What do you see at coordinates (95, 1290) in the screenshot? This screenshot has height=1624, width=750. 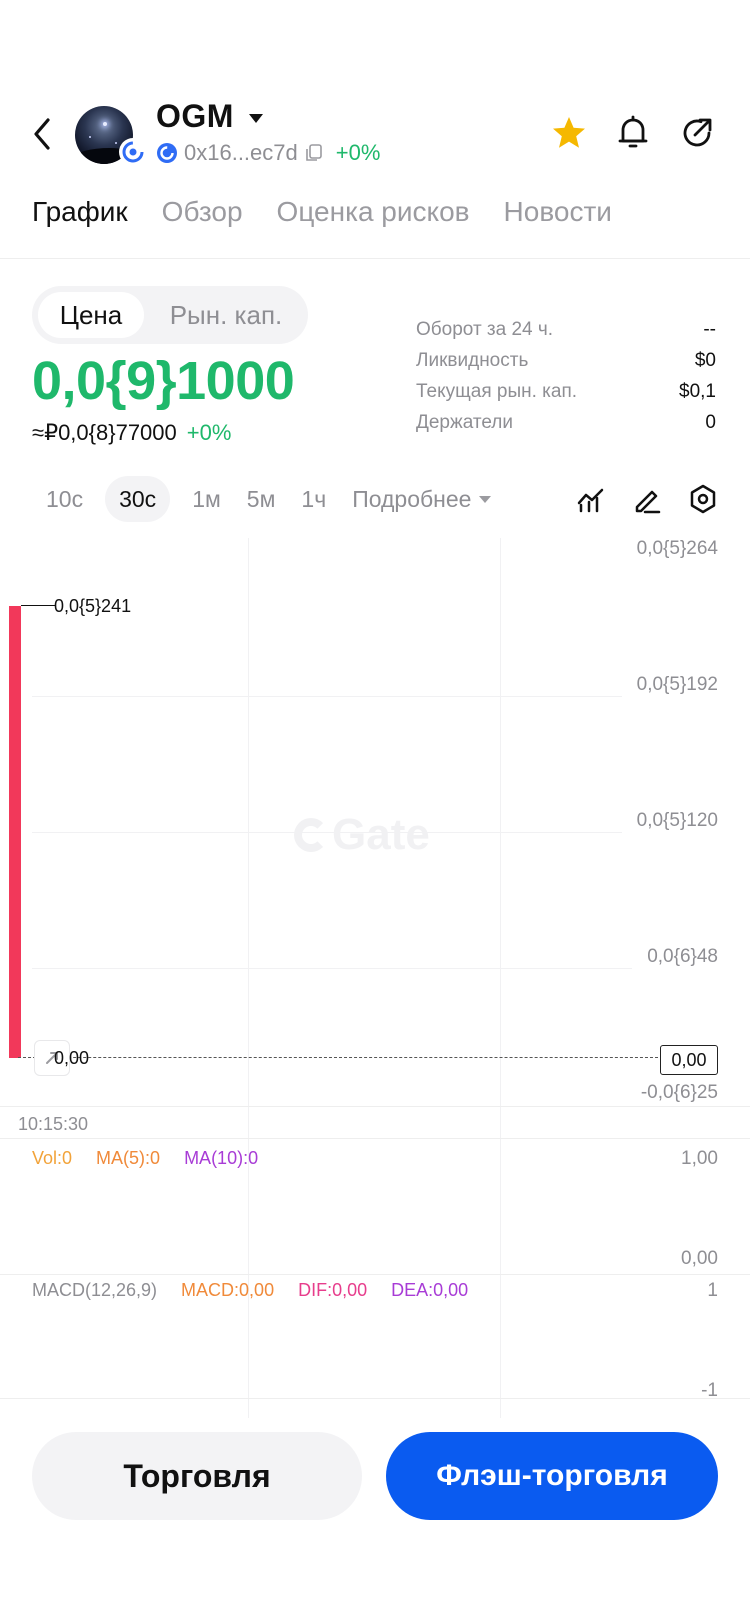 I see `macd-label: MACD(12,26,9)` at bounding box center [95, 1290].